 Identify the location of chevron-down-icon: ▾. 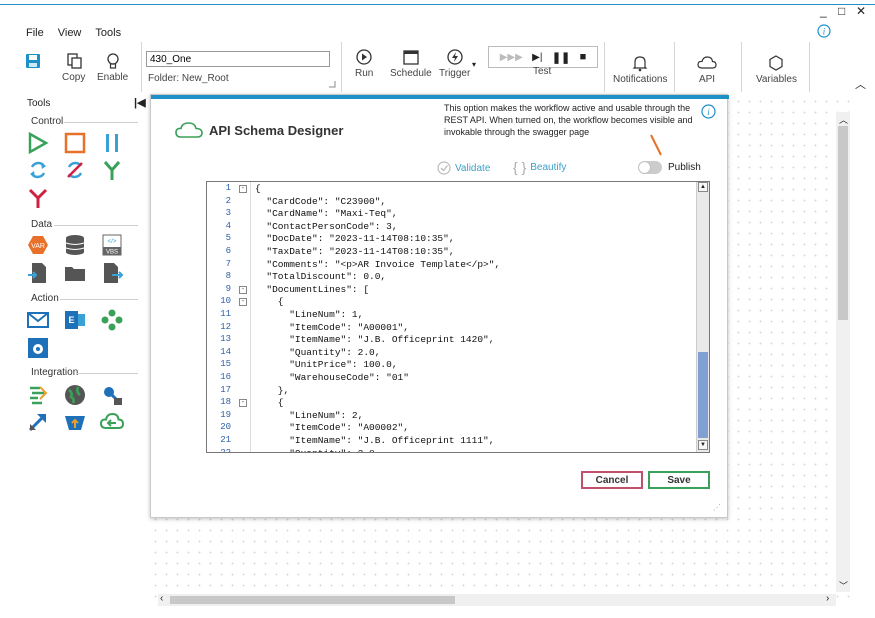
(474, 64).